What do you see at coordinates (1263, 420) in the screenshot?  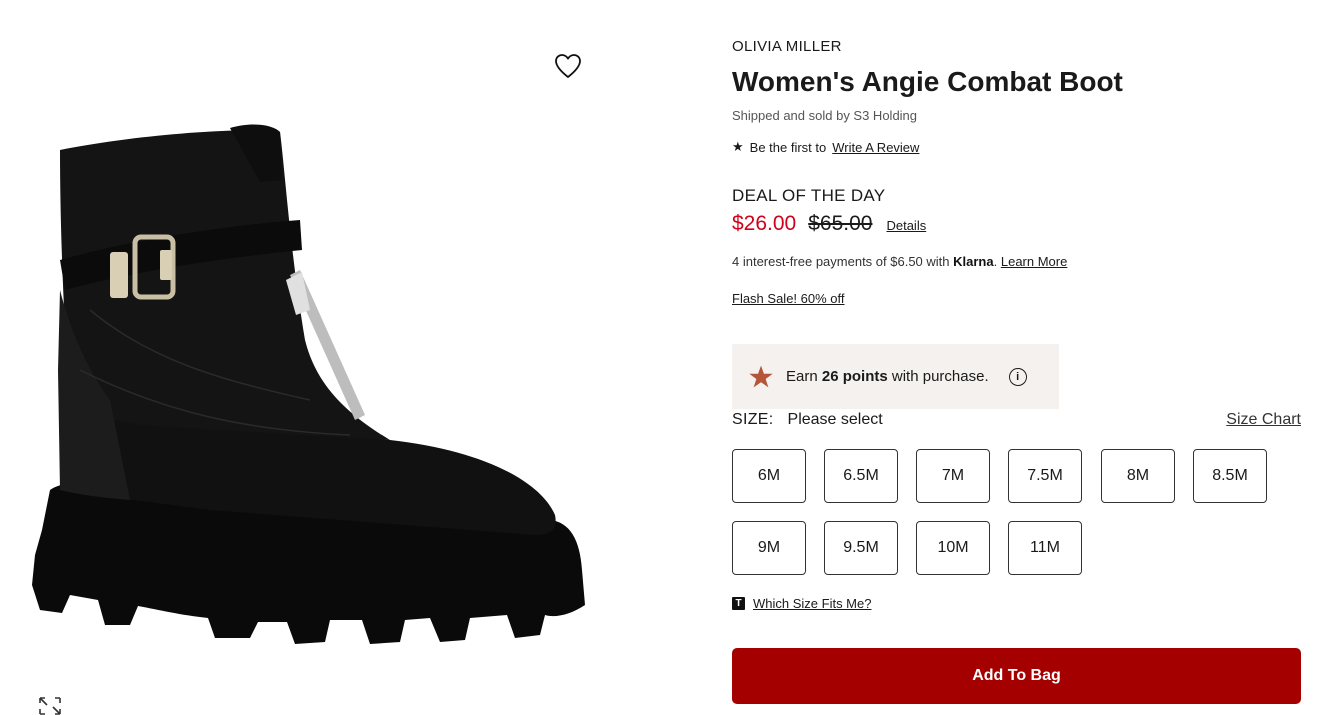 I see `size-chart-link: Size Chart` at bounding box center [1263, 420].